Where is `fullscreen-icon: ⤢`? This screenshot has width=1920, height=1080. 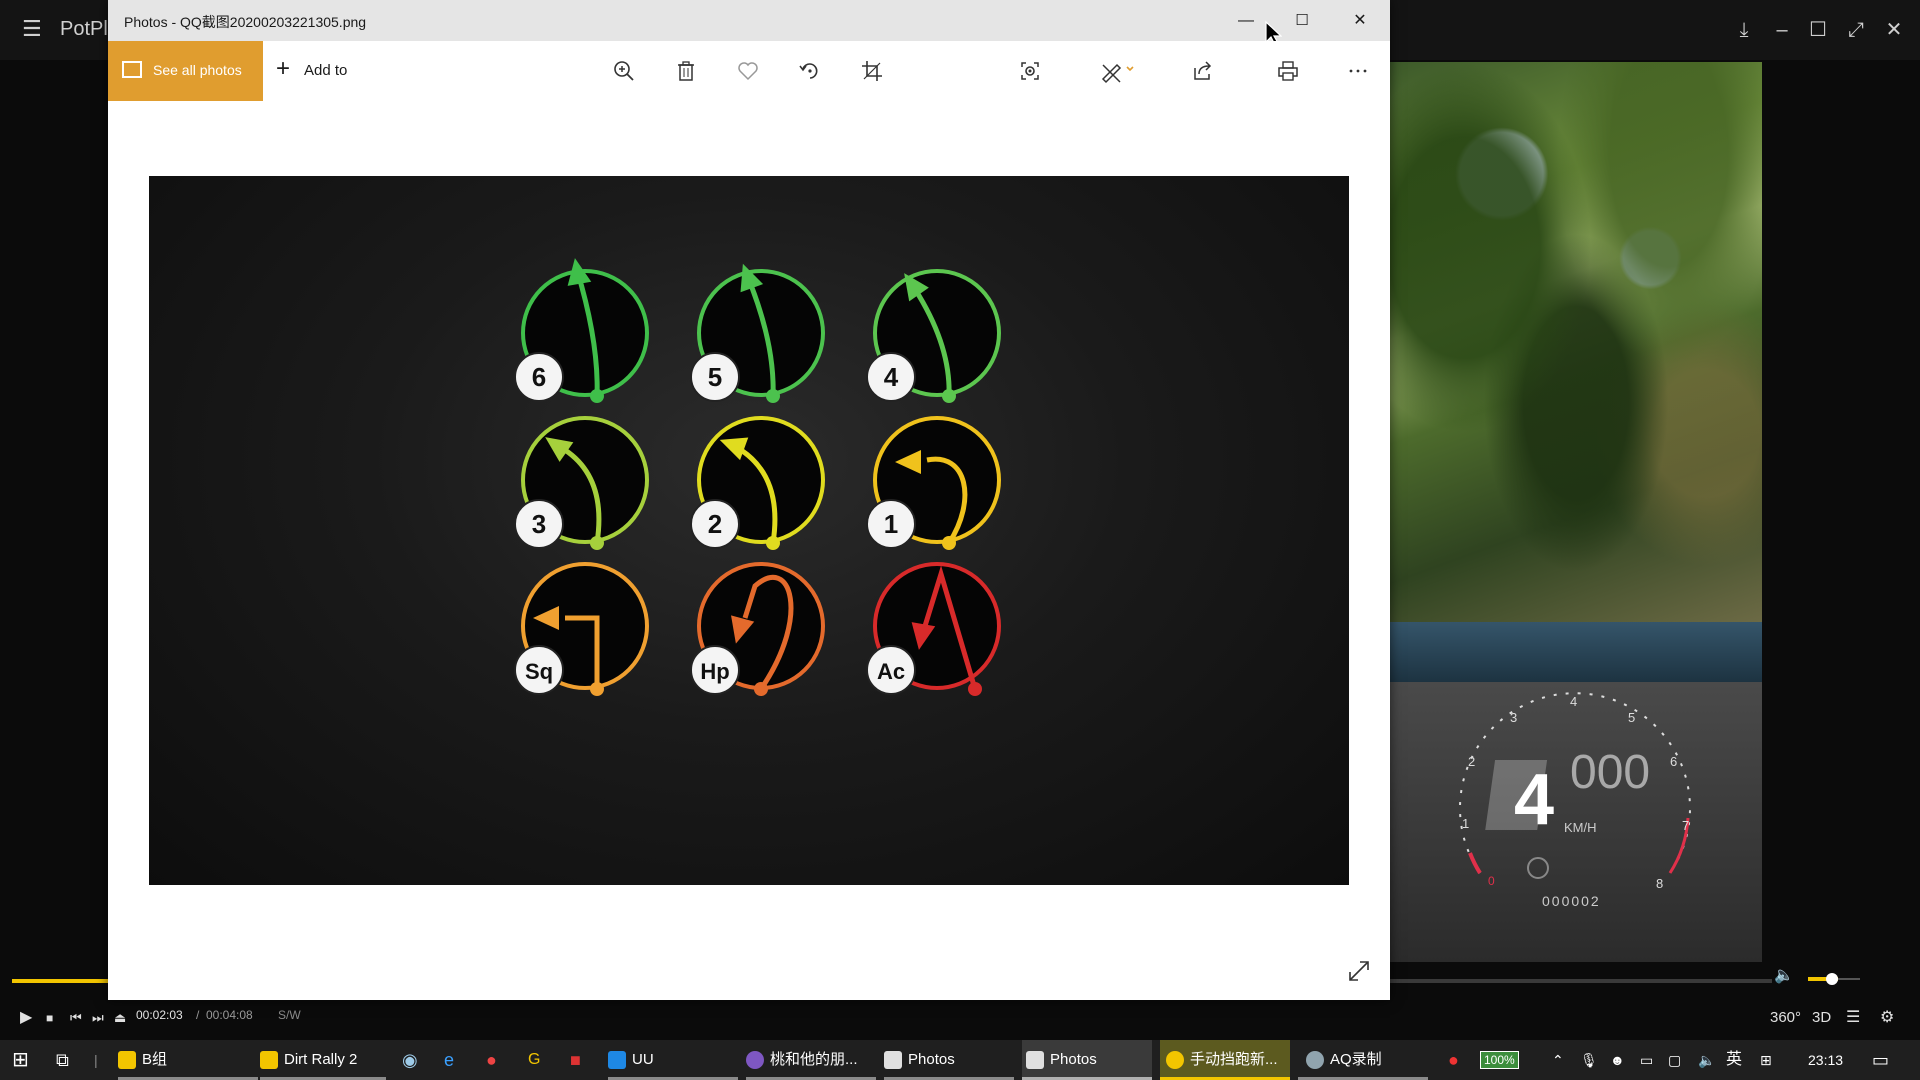
fullscreen-icon: ⤢ is located at coordinates (1856, 30).